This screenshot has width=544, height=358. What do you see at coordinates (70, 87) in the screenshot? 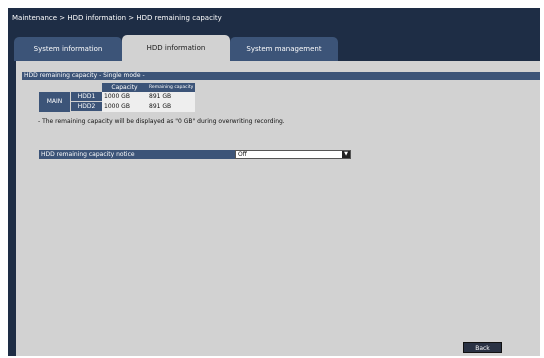
I see `table-corner` at bounding box center [70, 87].